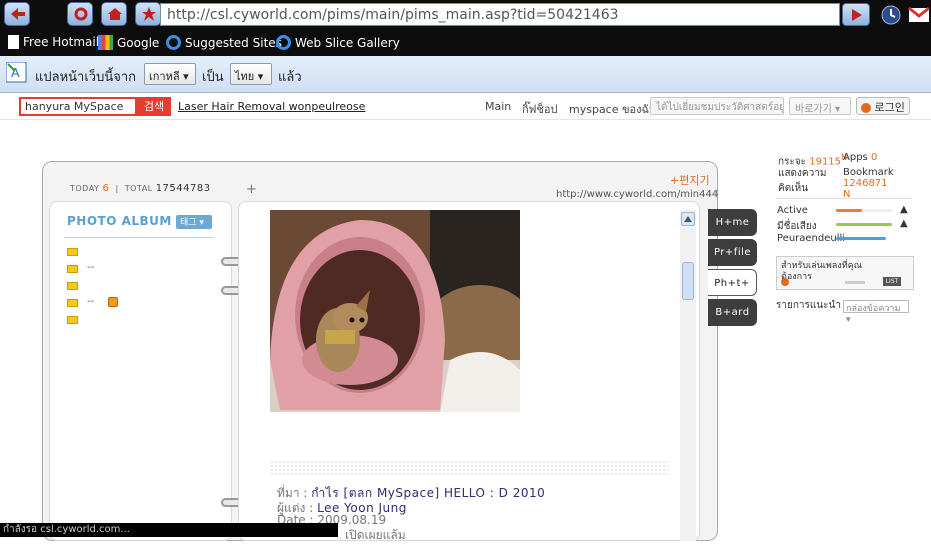 The height and width of the screenshot is (545, 931). I want to click on history-clock-icon, so click(891, 15).